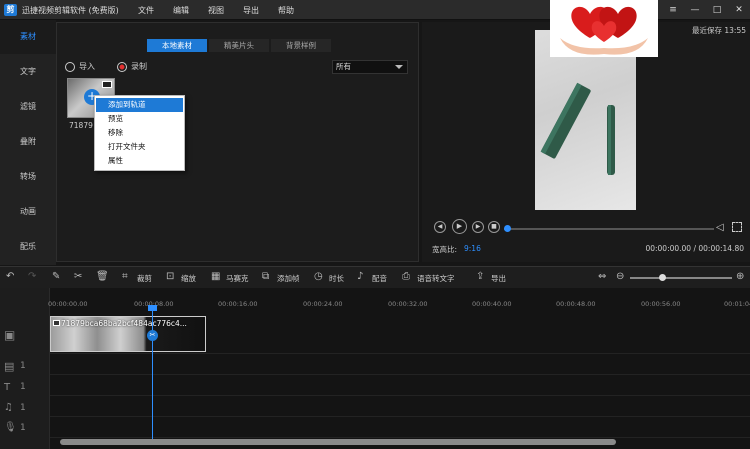 The width and height of the screenshot is (750, 449). I want to click on music-track-icon: ♫, so click(8, 407).